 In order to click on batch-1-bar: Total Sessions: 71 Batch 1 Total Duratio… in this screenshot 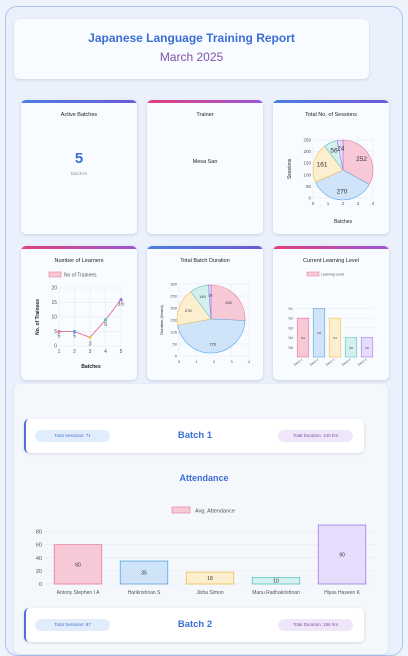, I will do `click(194, 436)`.